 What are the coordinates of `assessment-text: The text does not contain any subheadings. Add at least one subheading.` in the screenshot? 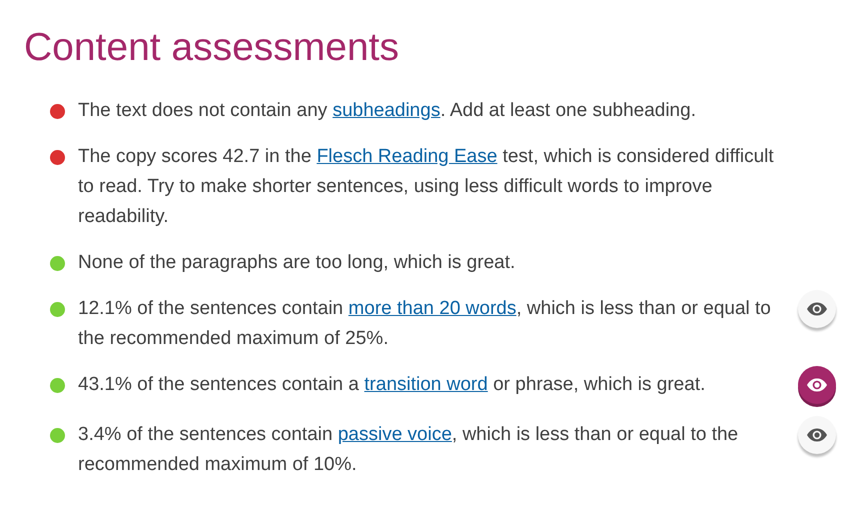 It's located at (387, 111).